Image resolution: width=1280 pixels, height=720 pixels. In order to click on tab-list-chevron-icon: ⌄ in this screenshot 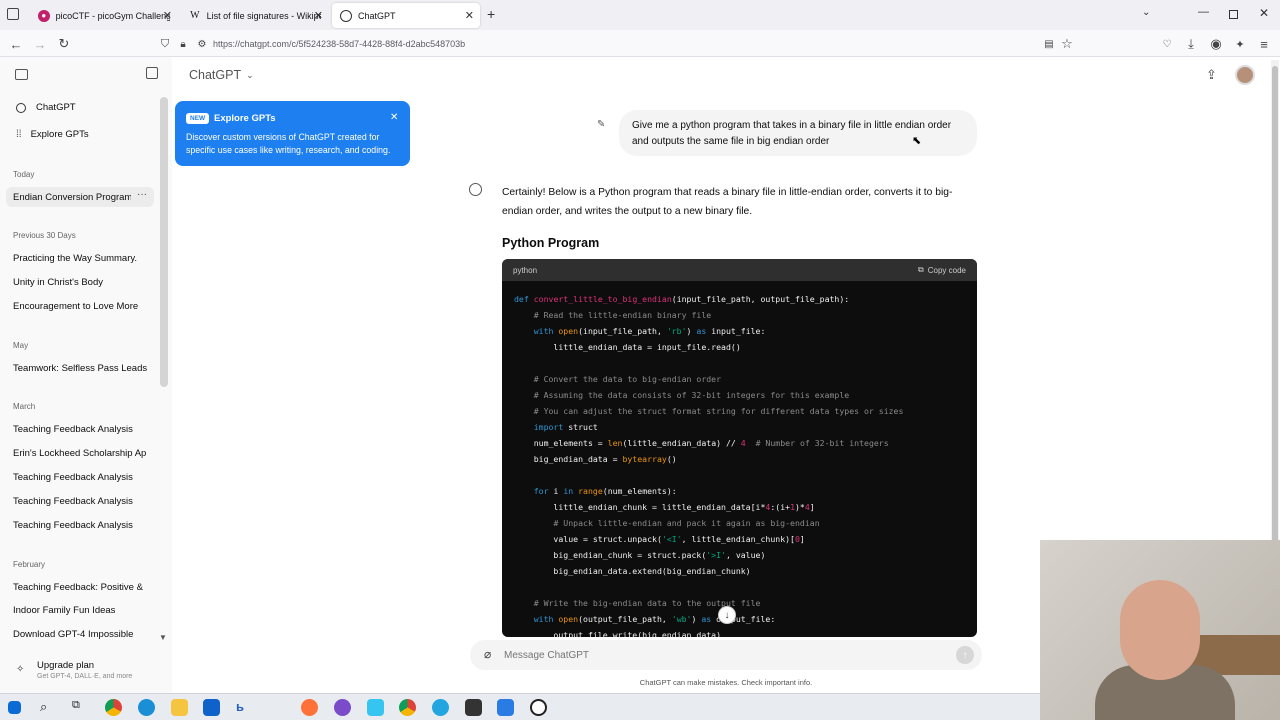, I will do `click(1146, 12)`.